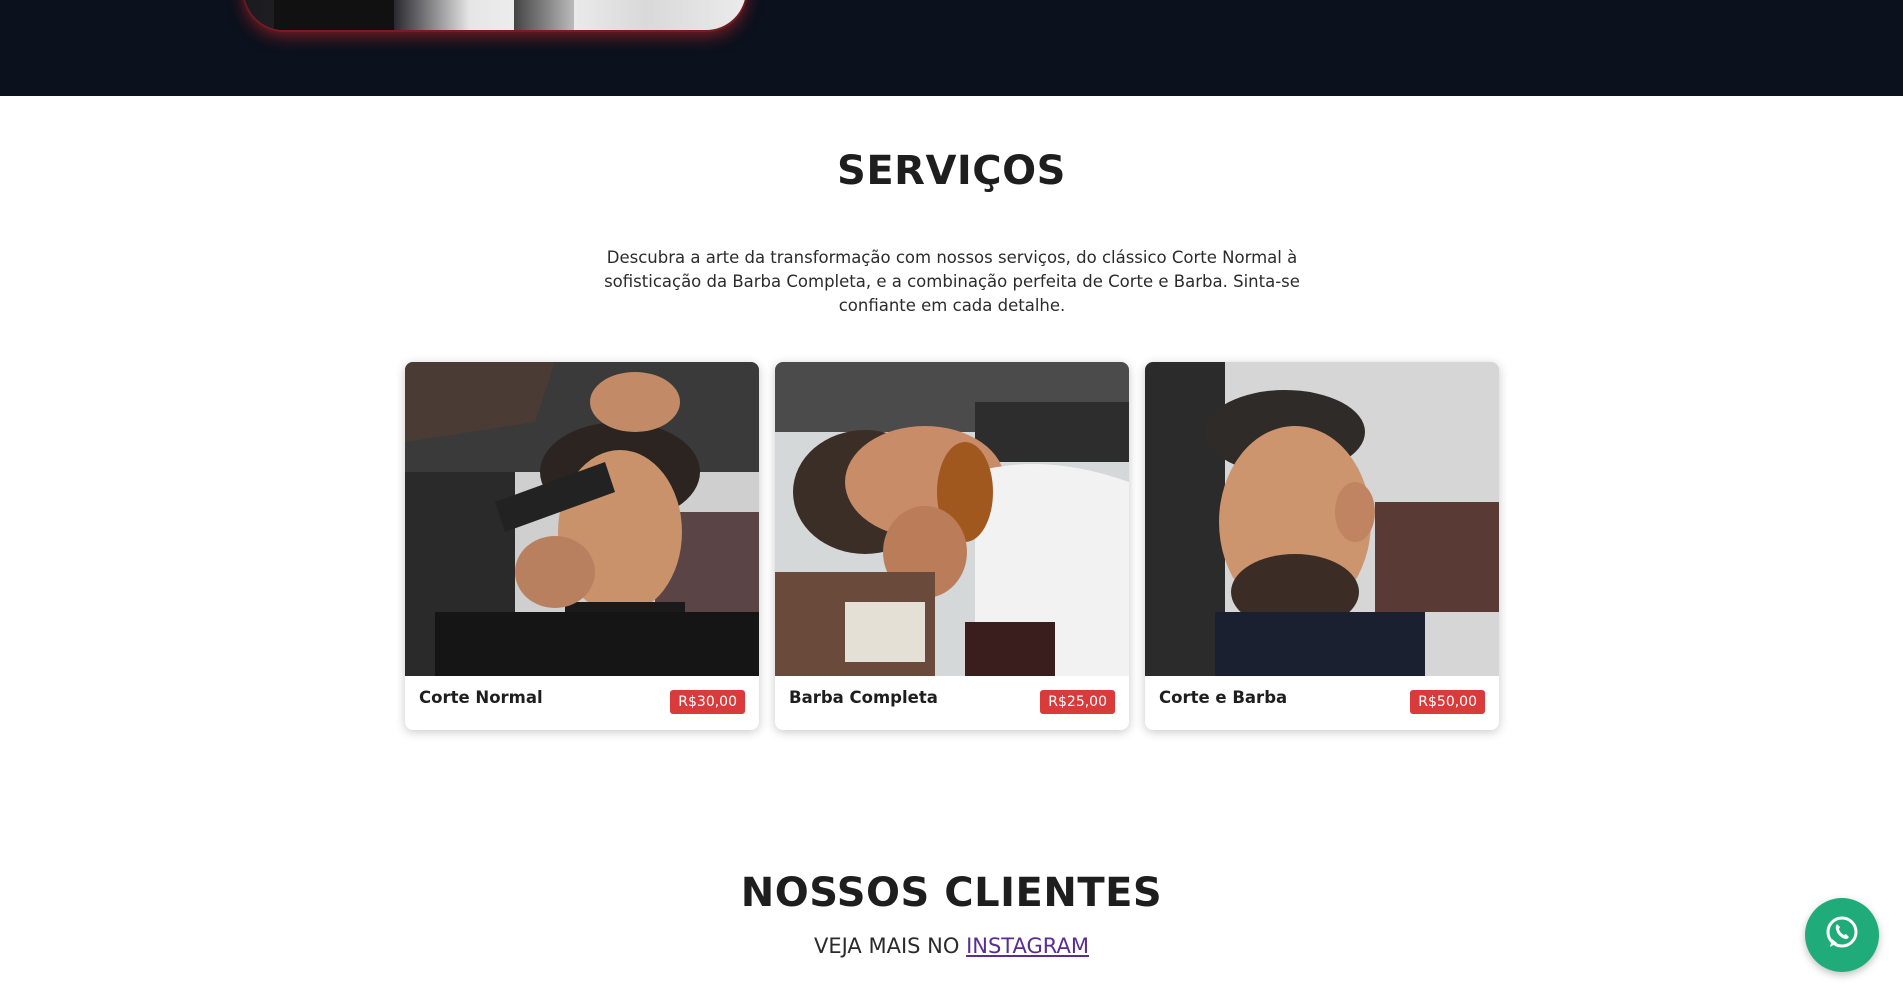 This screenshot has width=1903, height=989. What do you see at coordinates (952, 519) in the screenshot?
I see `beard-photo` at bounding box center [952, 519].